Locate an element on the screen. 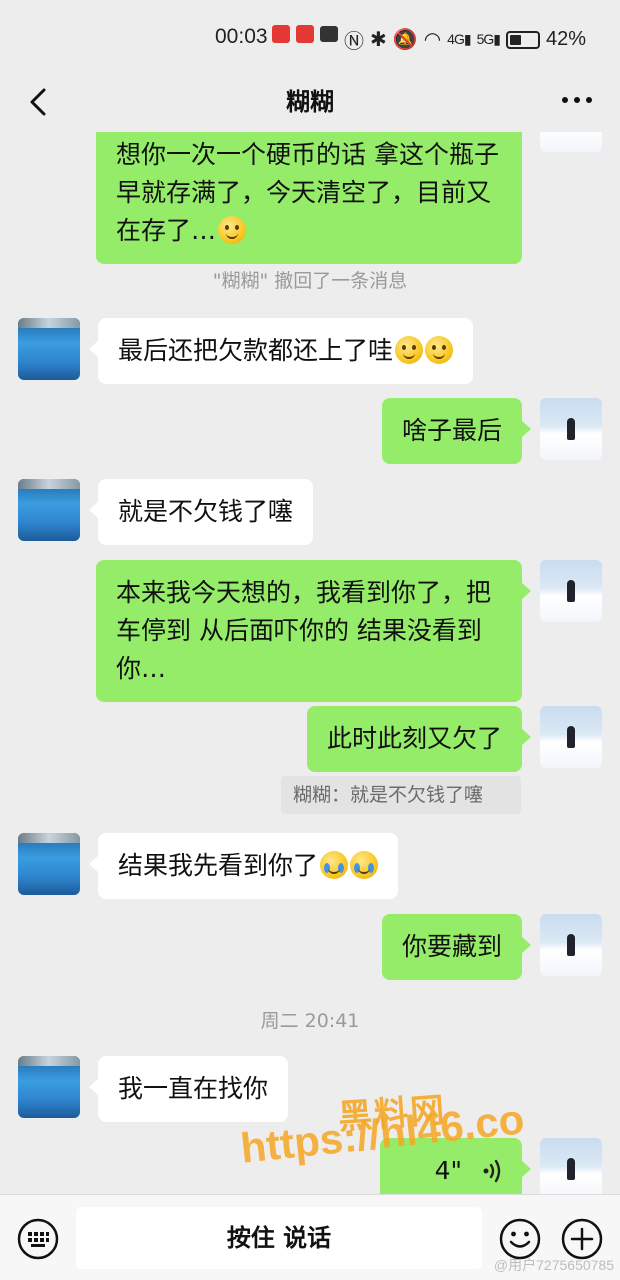 The width and height of the screenshot is (620, 1280). status-time: 00:03 is located at coordinates (241, 36).